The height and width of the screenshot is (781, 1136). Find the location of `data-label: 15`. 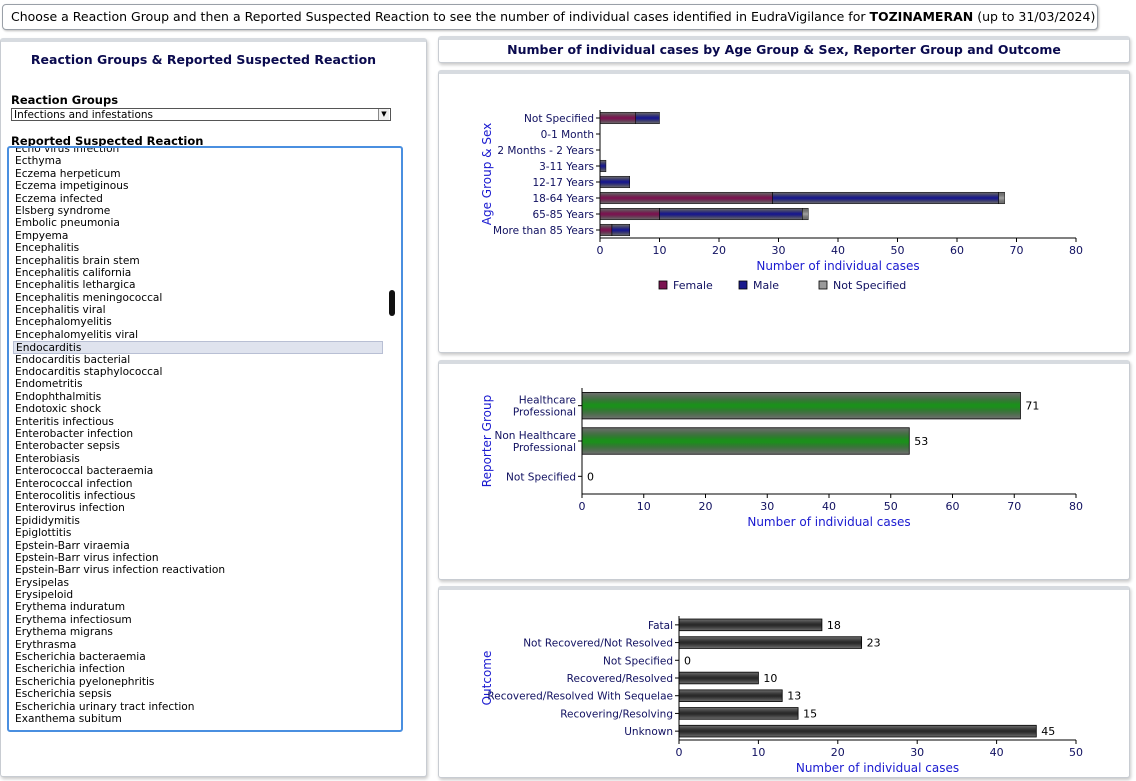

data-label: 15 is located at coordinates (810, 713).